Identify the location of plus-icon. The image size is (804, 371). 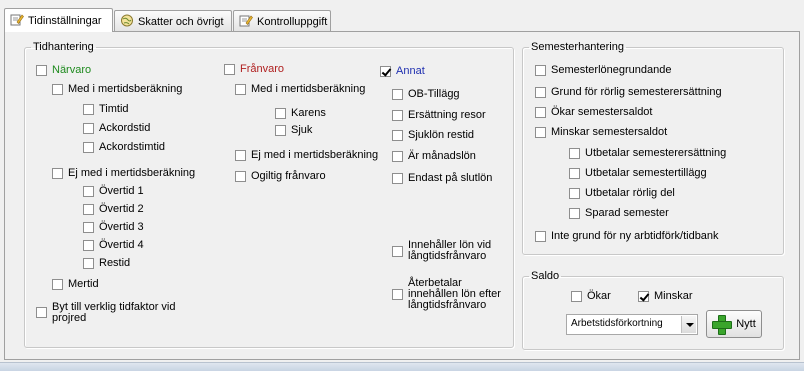
(722, 325).